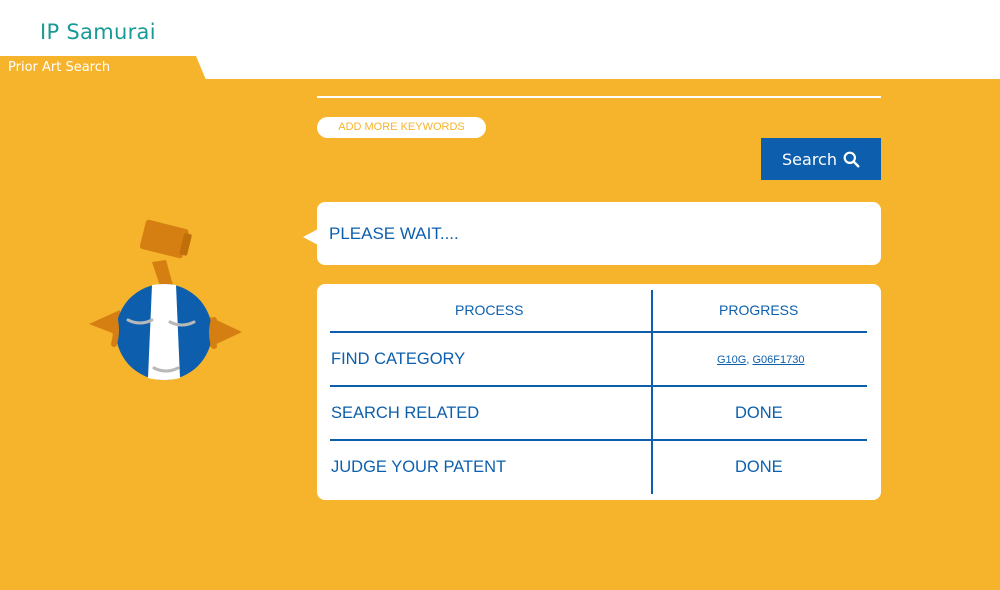  I want to click on keyword-input-underline, so click(599, 97).